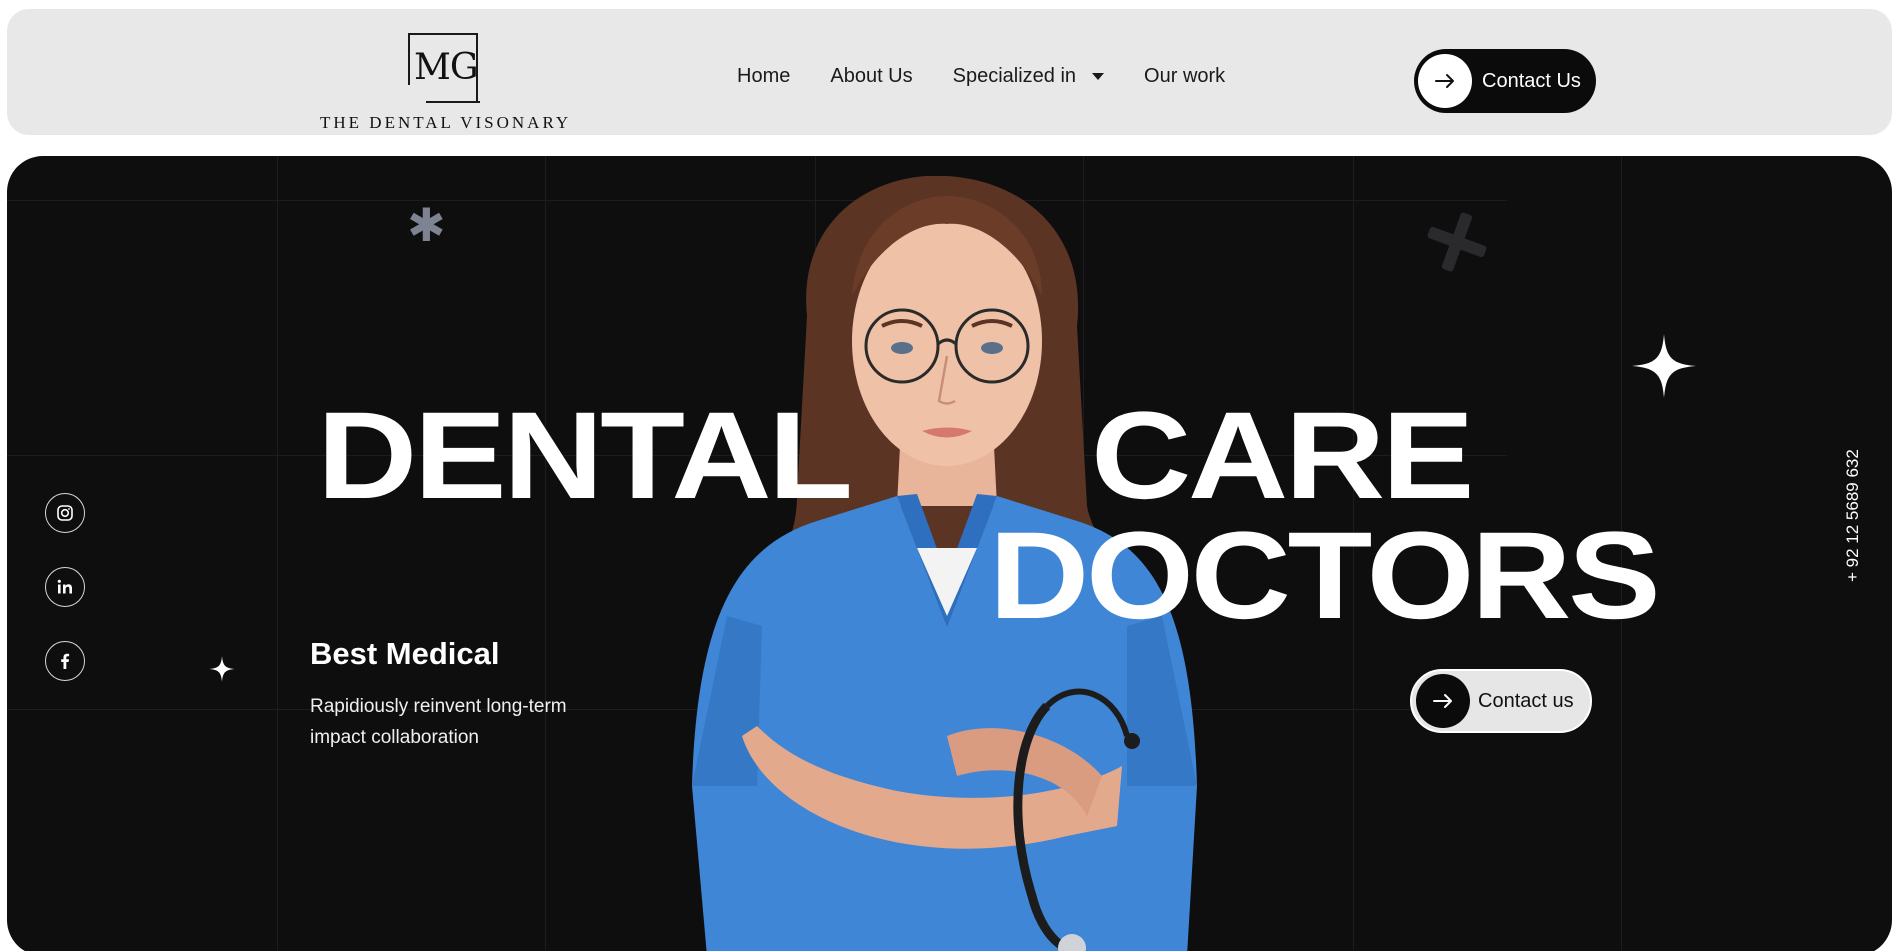  I want to click on headline-dental: DENTAL, so click(585, 456).